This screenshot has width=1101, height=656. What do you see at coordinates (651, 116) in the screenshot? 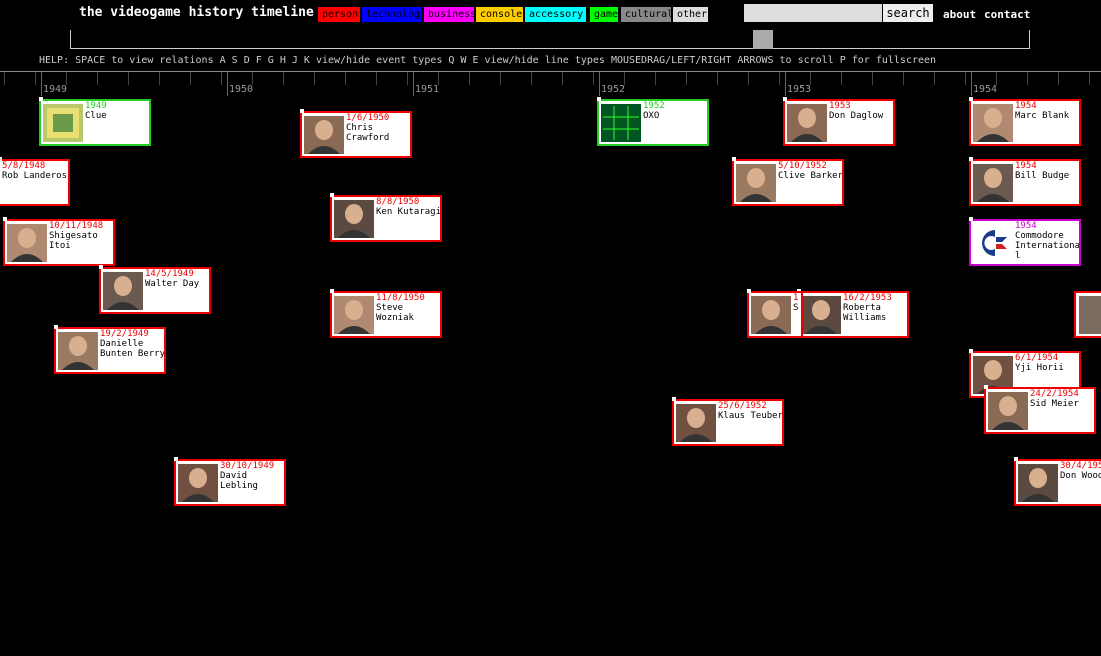
I see `event-name: OXO` at bounding box center [651, 116].